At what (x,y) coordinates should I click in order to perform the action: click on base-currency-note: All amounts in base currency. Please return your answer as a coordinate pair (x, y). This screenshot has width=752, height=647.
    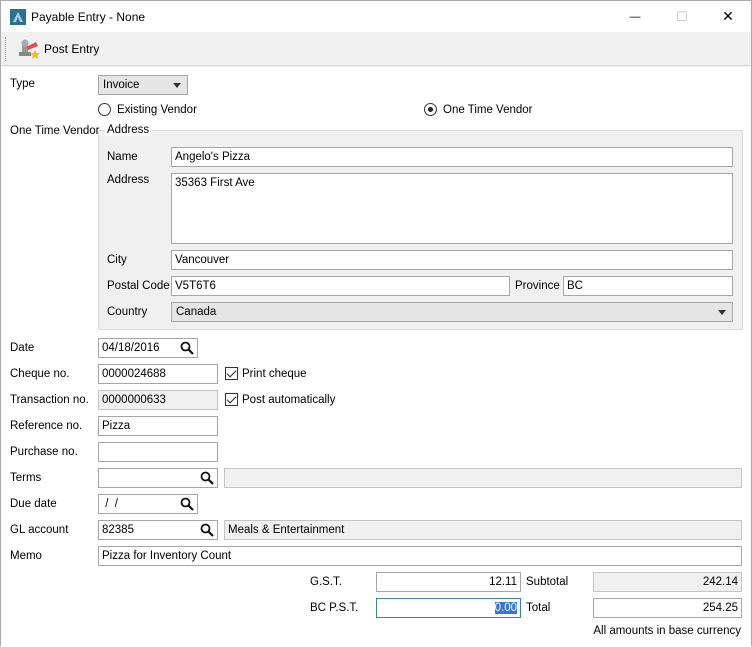
    Looking at the image, I should click on (667, 631).